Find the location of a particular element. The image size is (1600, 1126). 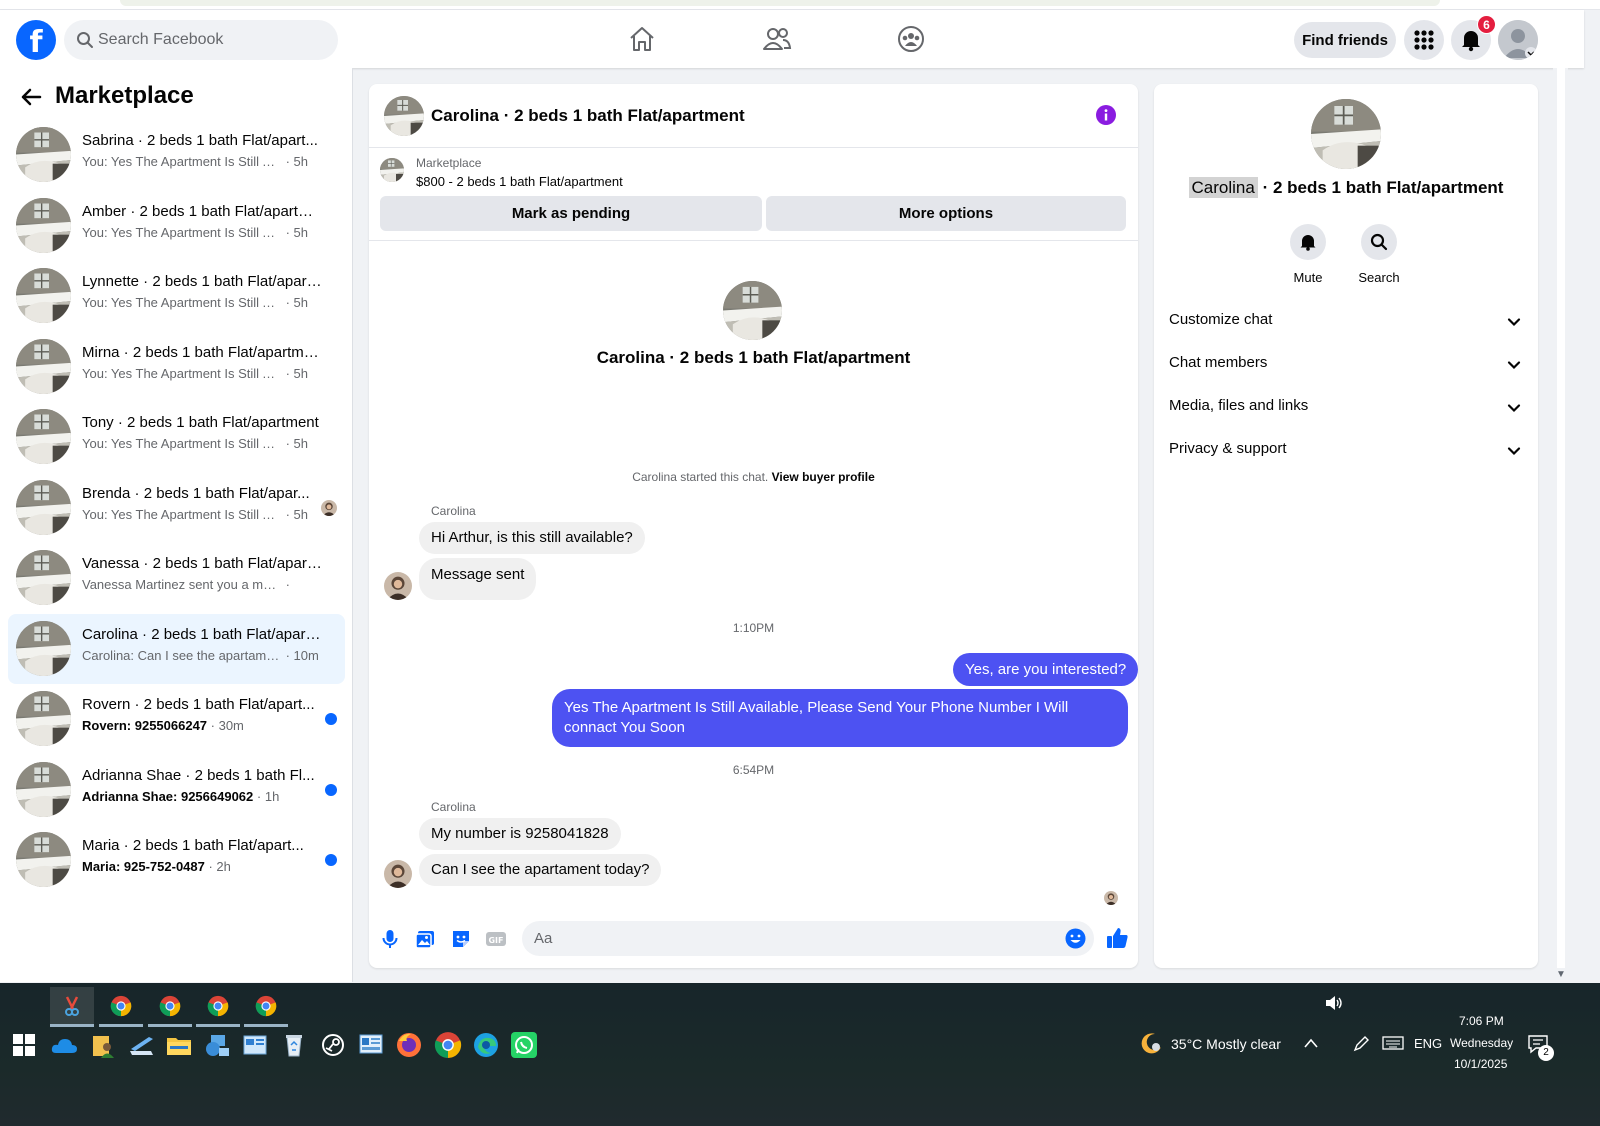

divider is located at coordinates (753, 240).